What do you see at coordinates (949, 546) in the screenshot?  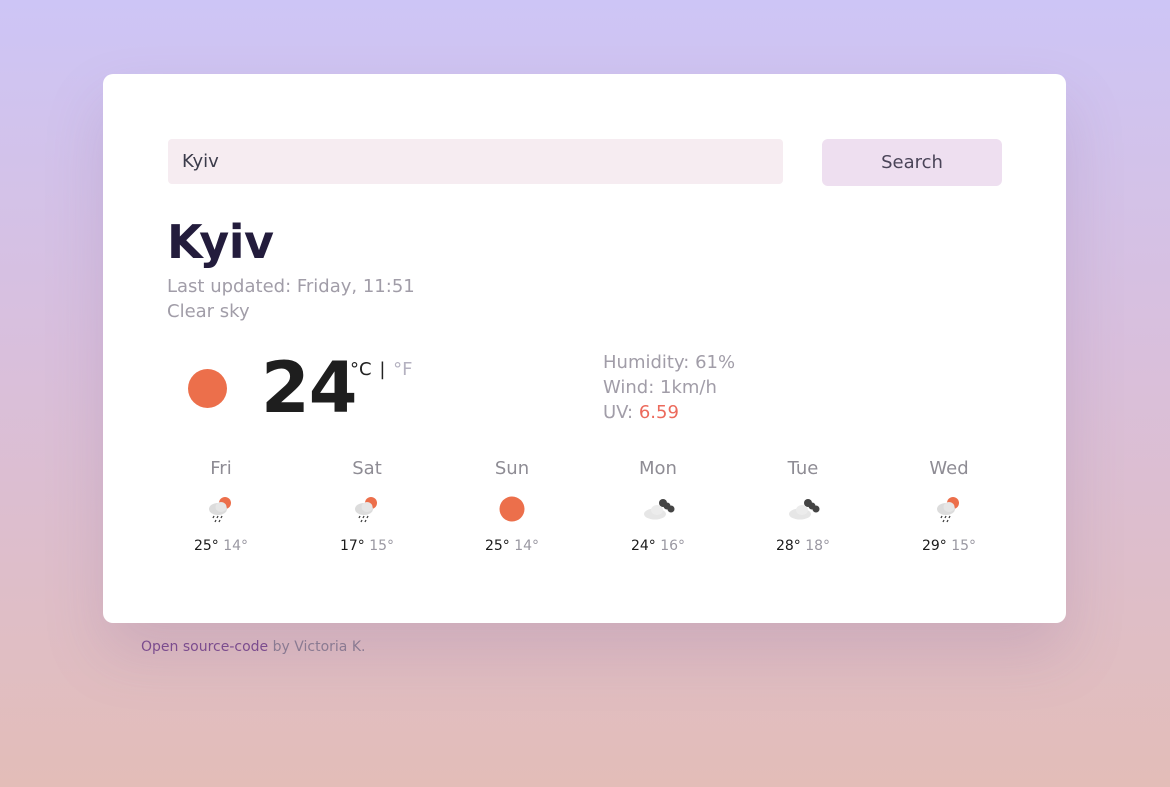 I see `forecast-temps: 29° 15°` at bounding box center [949, 546].